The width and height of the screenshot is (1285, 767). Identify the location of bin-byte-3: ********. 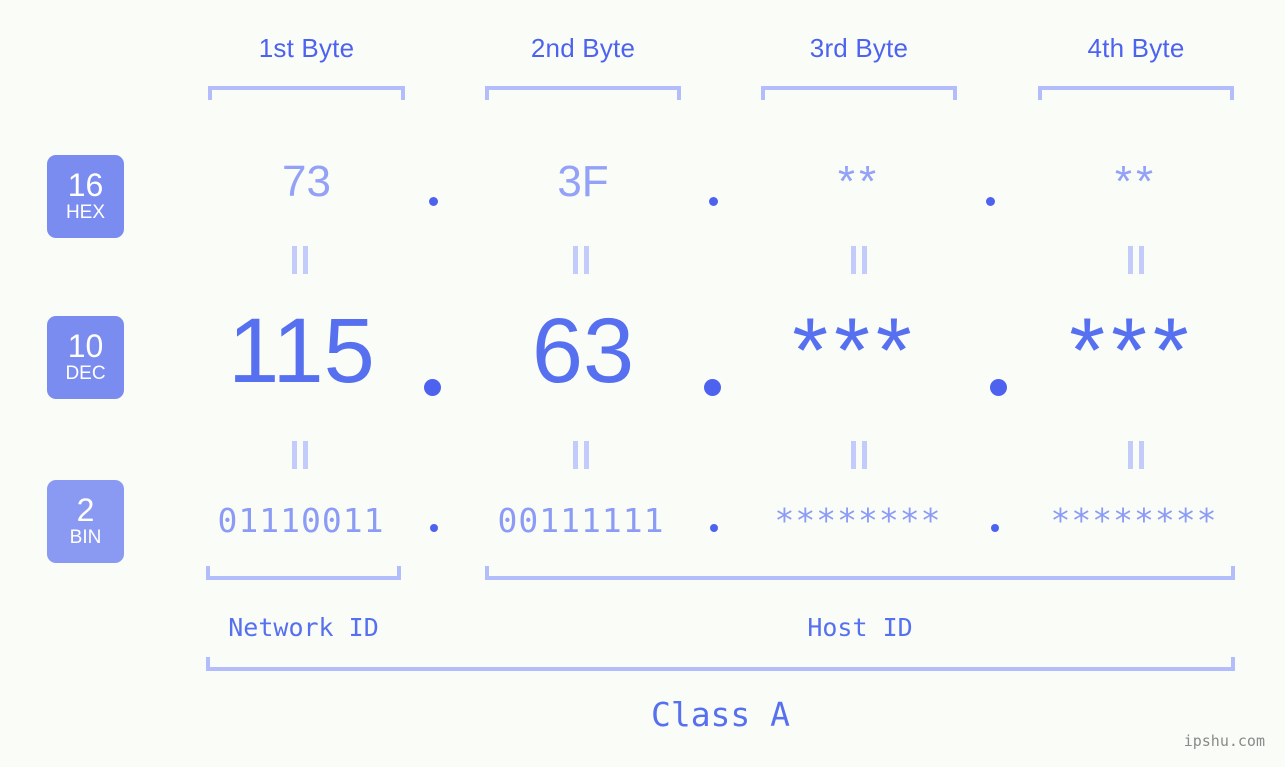
(858, 520).